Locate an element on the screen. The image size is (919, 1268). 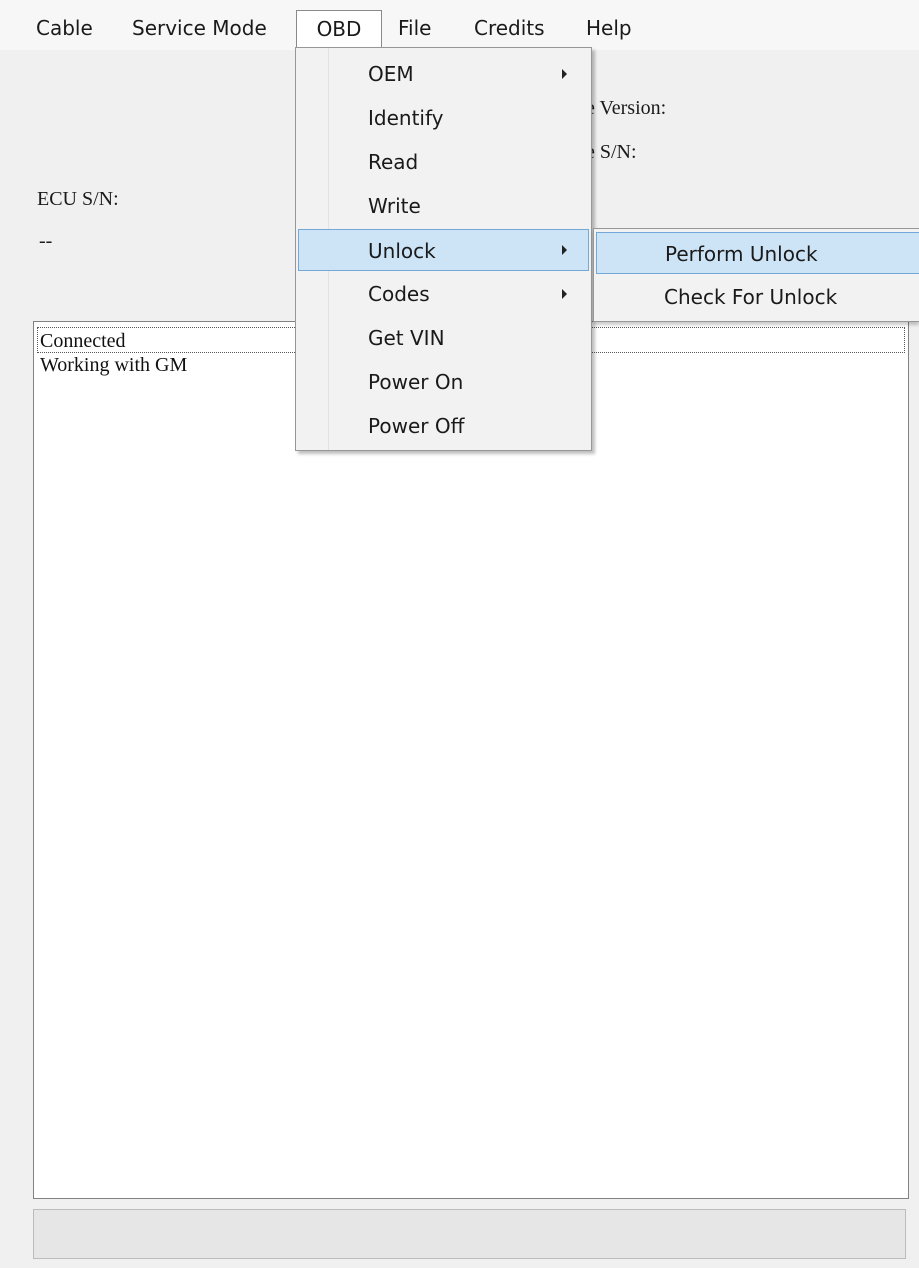
log-line: Working with GM is located at coordinates (113, 365).